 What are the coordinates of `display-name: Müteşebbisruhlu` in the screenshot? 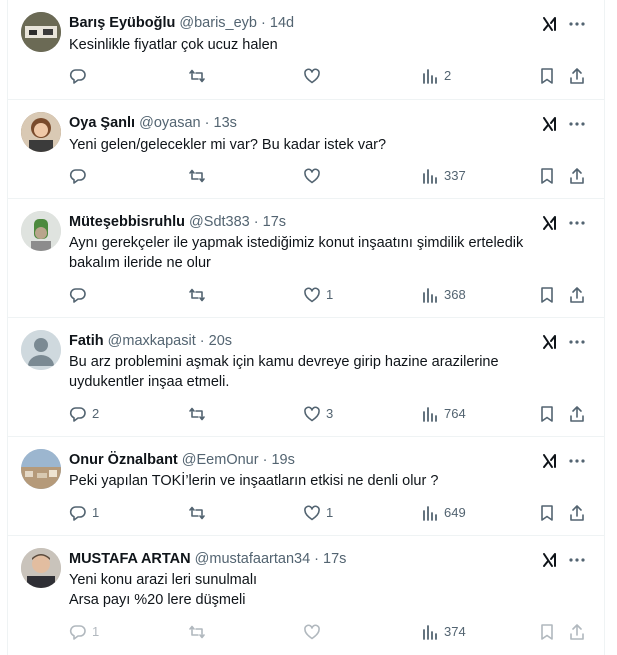 It's located at (127, 222).